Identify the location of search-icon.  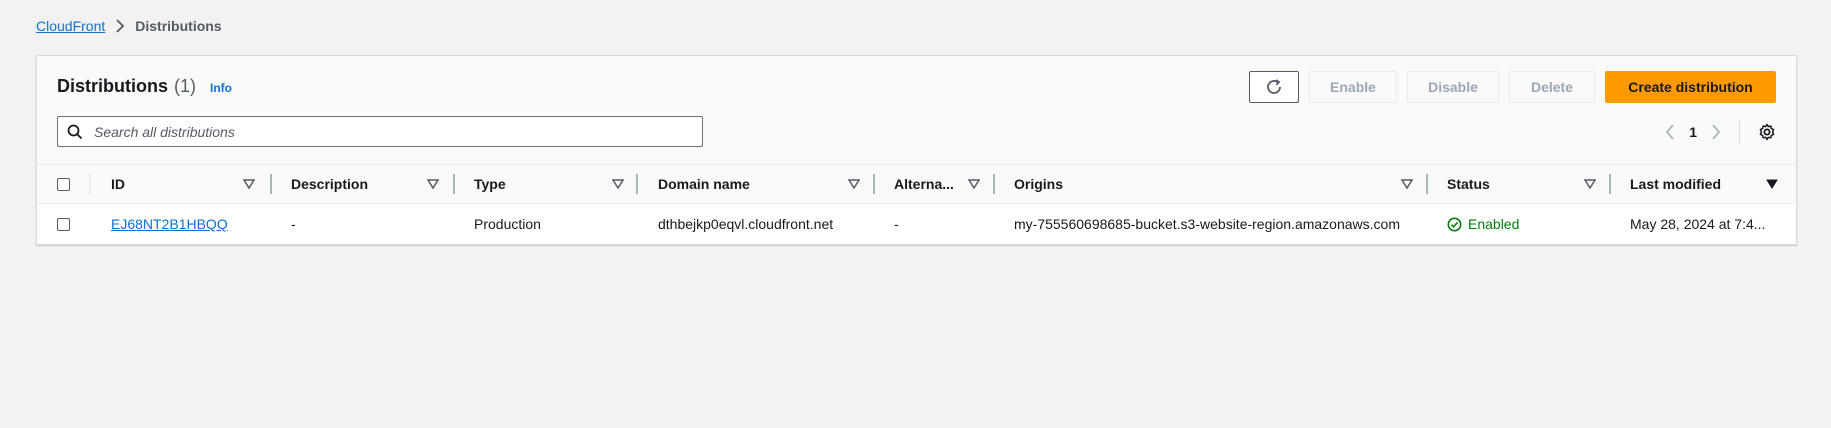
(75, 132).